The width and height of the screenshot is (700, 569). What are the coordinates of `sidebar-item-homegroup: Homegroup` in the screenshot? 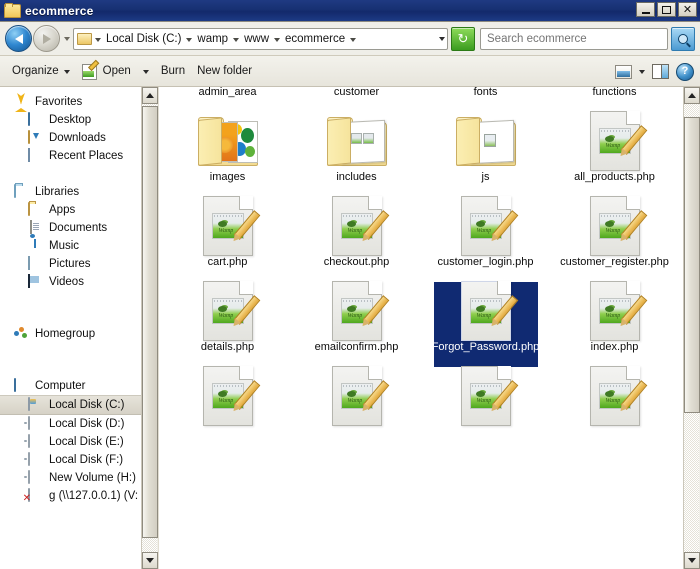 It's located at (79, 334).